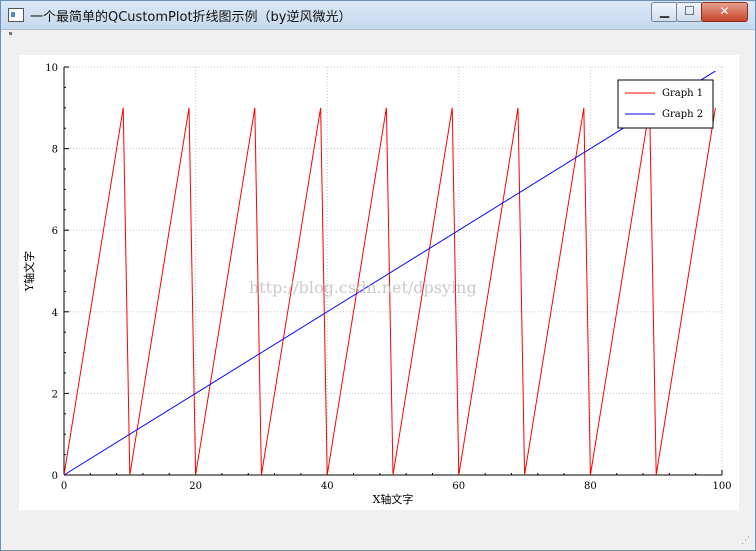 The image size is (756, 551). What do you see at coordinates (393, 499) in the screenshot?
I see `x-axis-label: X轴文字` at bounding box center [393, 499].